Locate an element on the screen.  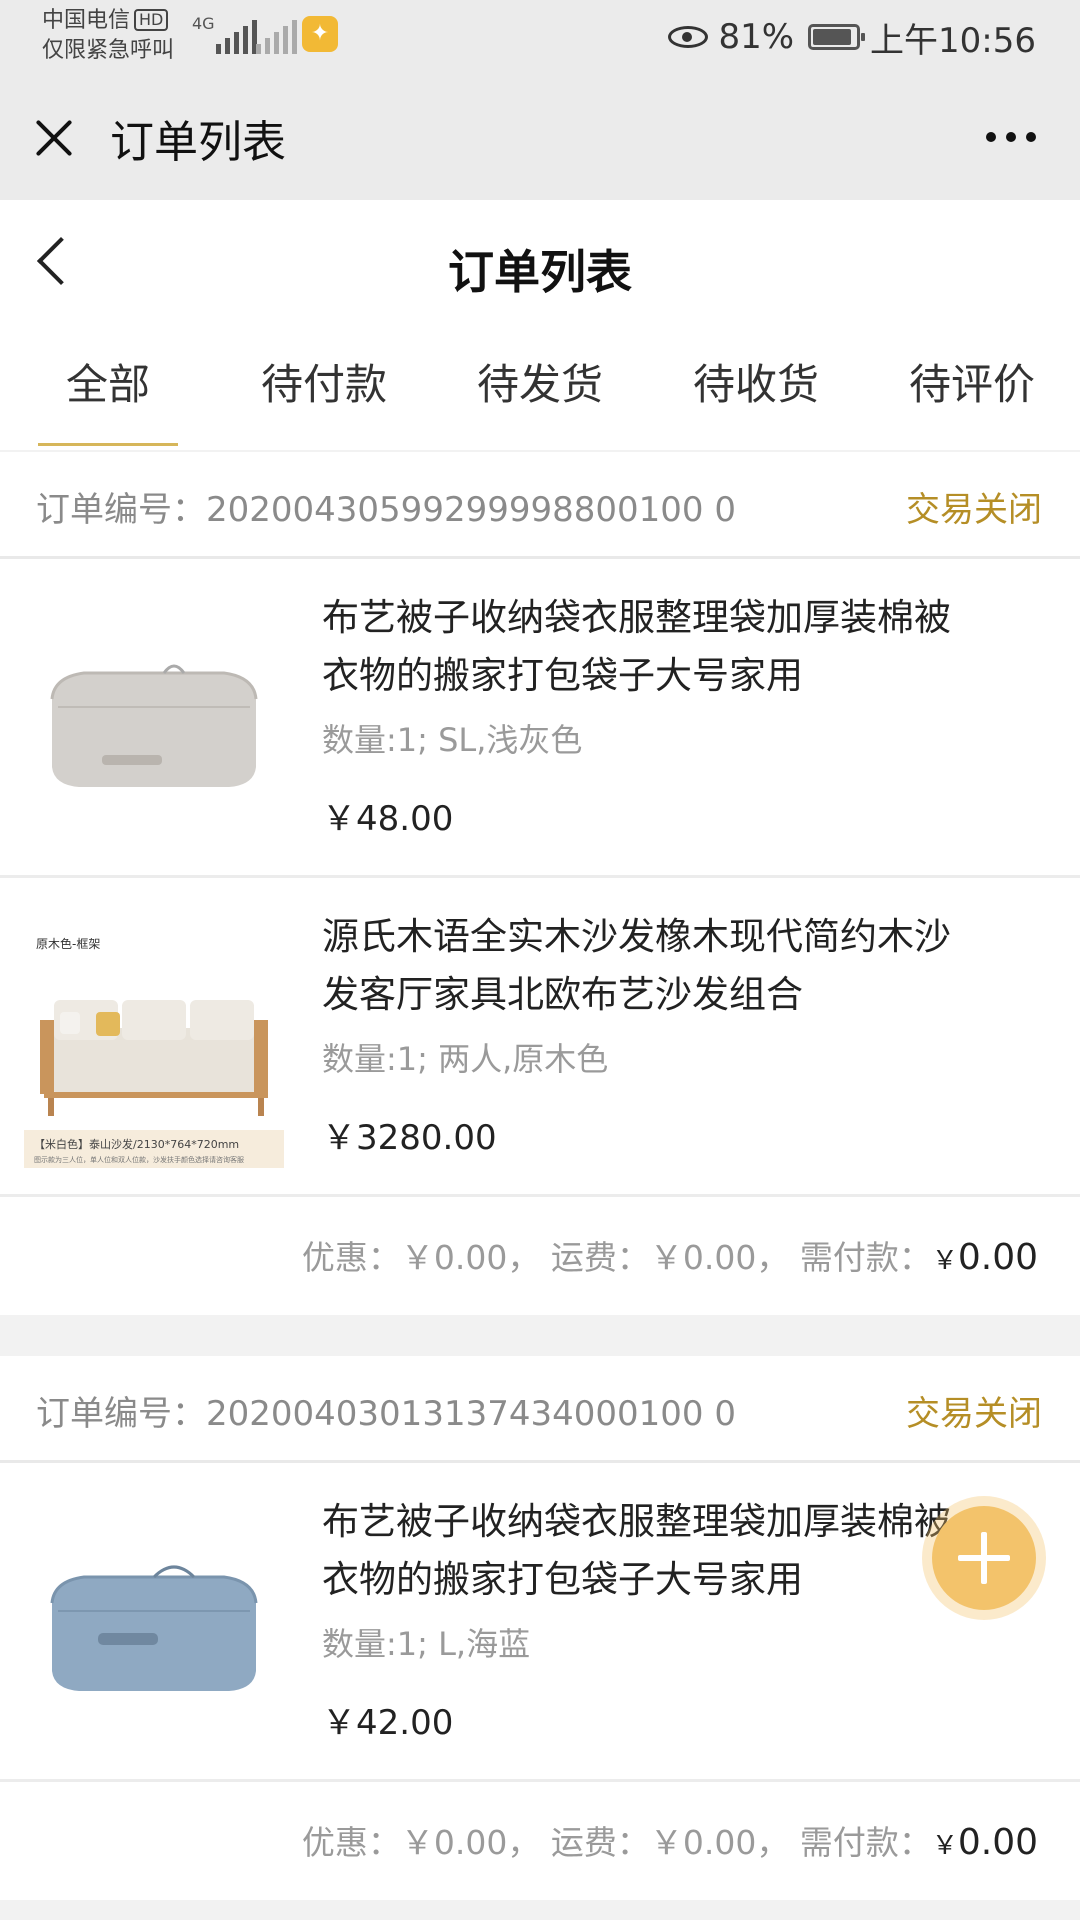
carrier-info: 中国电信 HD 仅限紧急呼叫 is located at coordinates (108, 36).